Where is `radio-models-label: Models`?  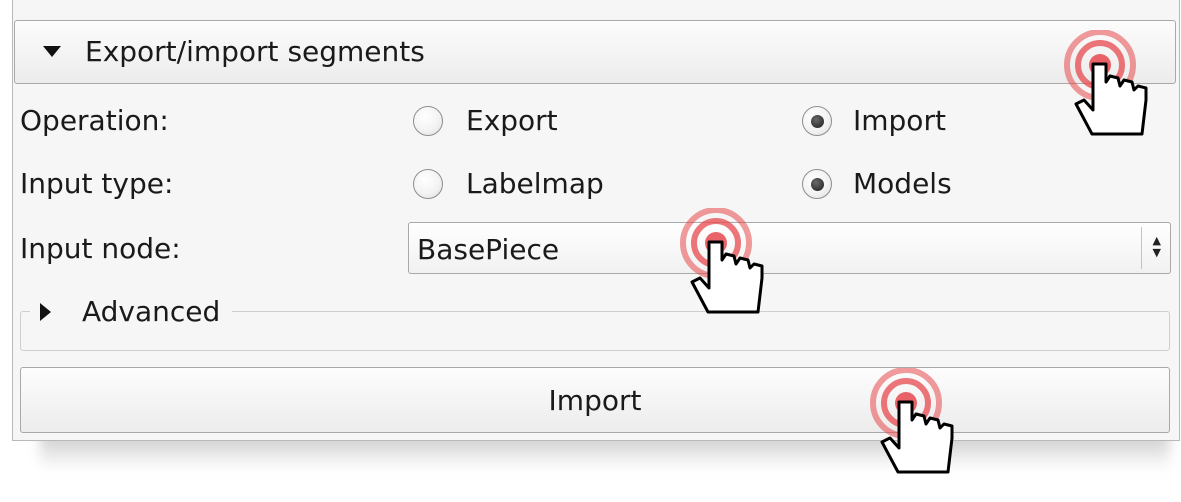
radio-models-label: Models is located at coordinates (902, 183).